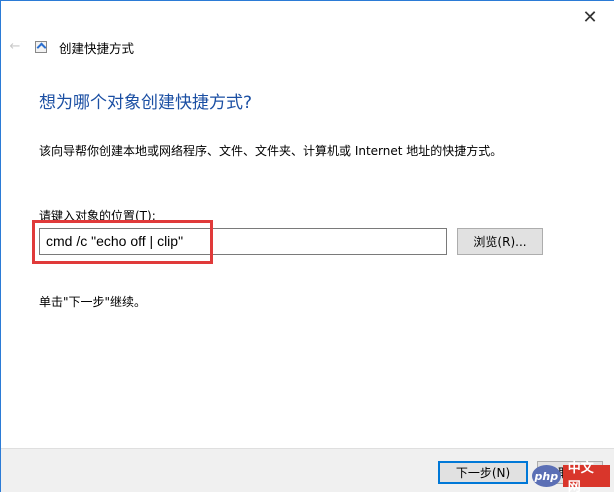  What do you see at coordinates (146, 103) in the screenshot?
I see `page-heading: 想为哪个对象创建快捷方式?` at bounding box center [146, 103].